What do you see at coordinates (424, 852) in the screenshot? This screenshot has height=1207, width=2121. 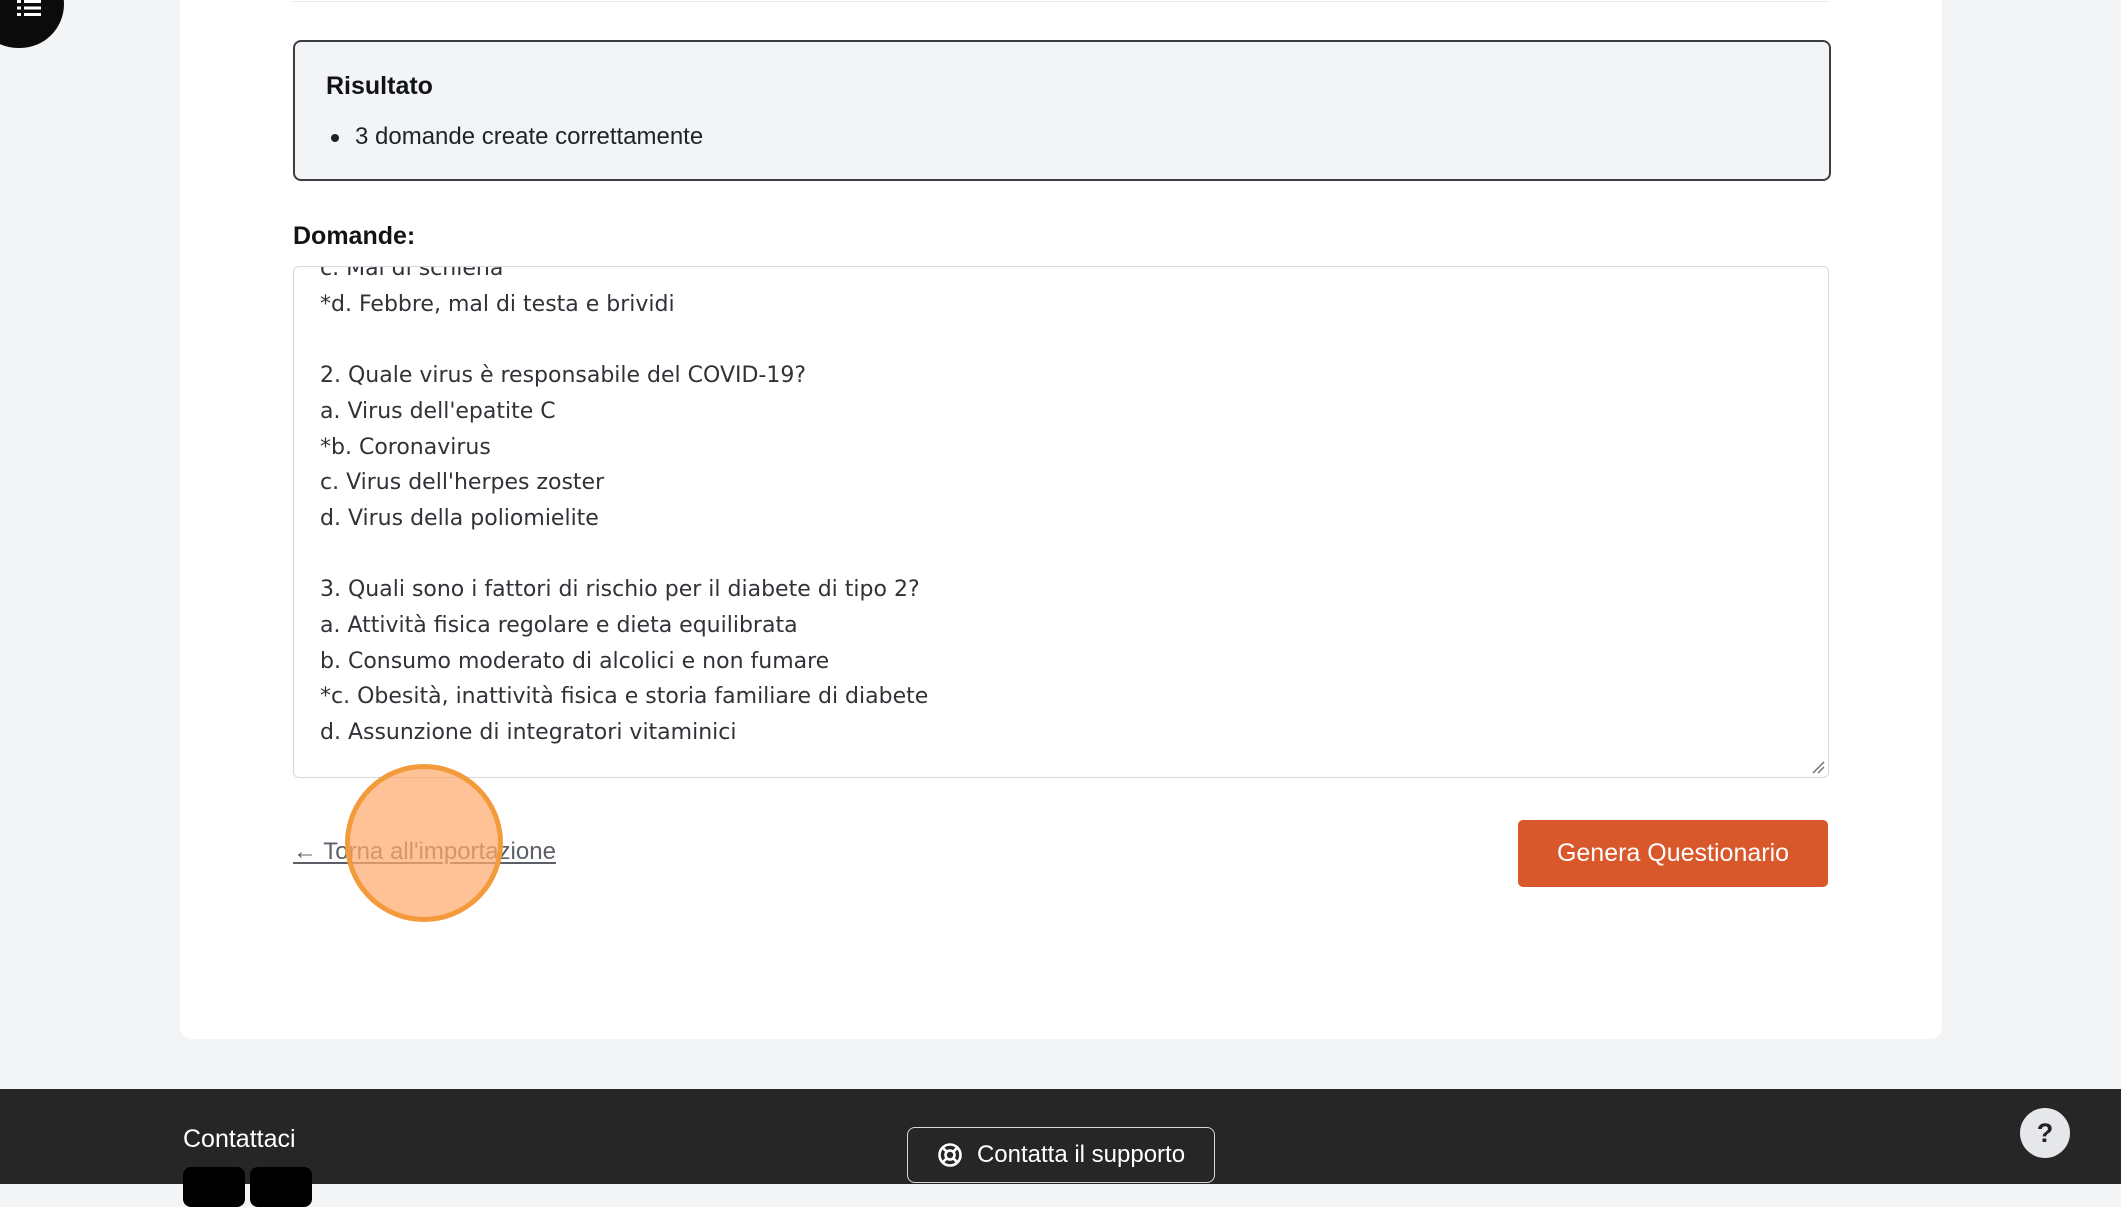 I see `back-to-import-link: ← Torna all'importazione` at bounding box center [424, 852].